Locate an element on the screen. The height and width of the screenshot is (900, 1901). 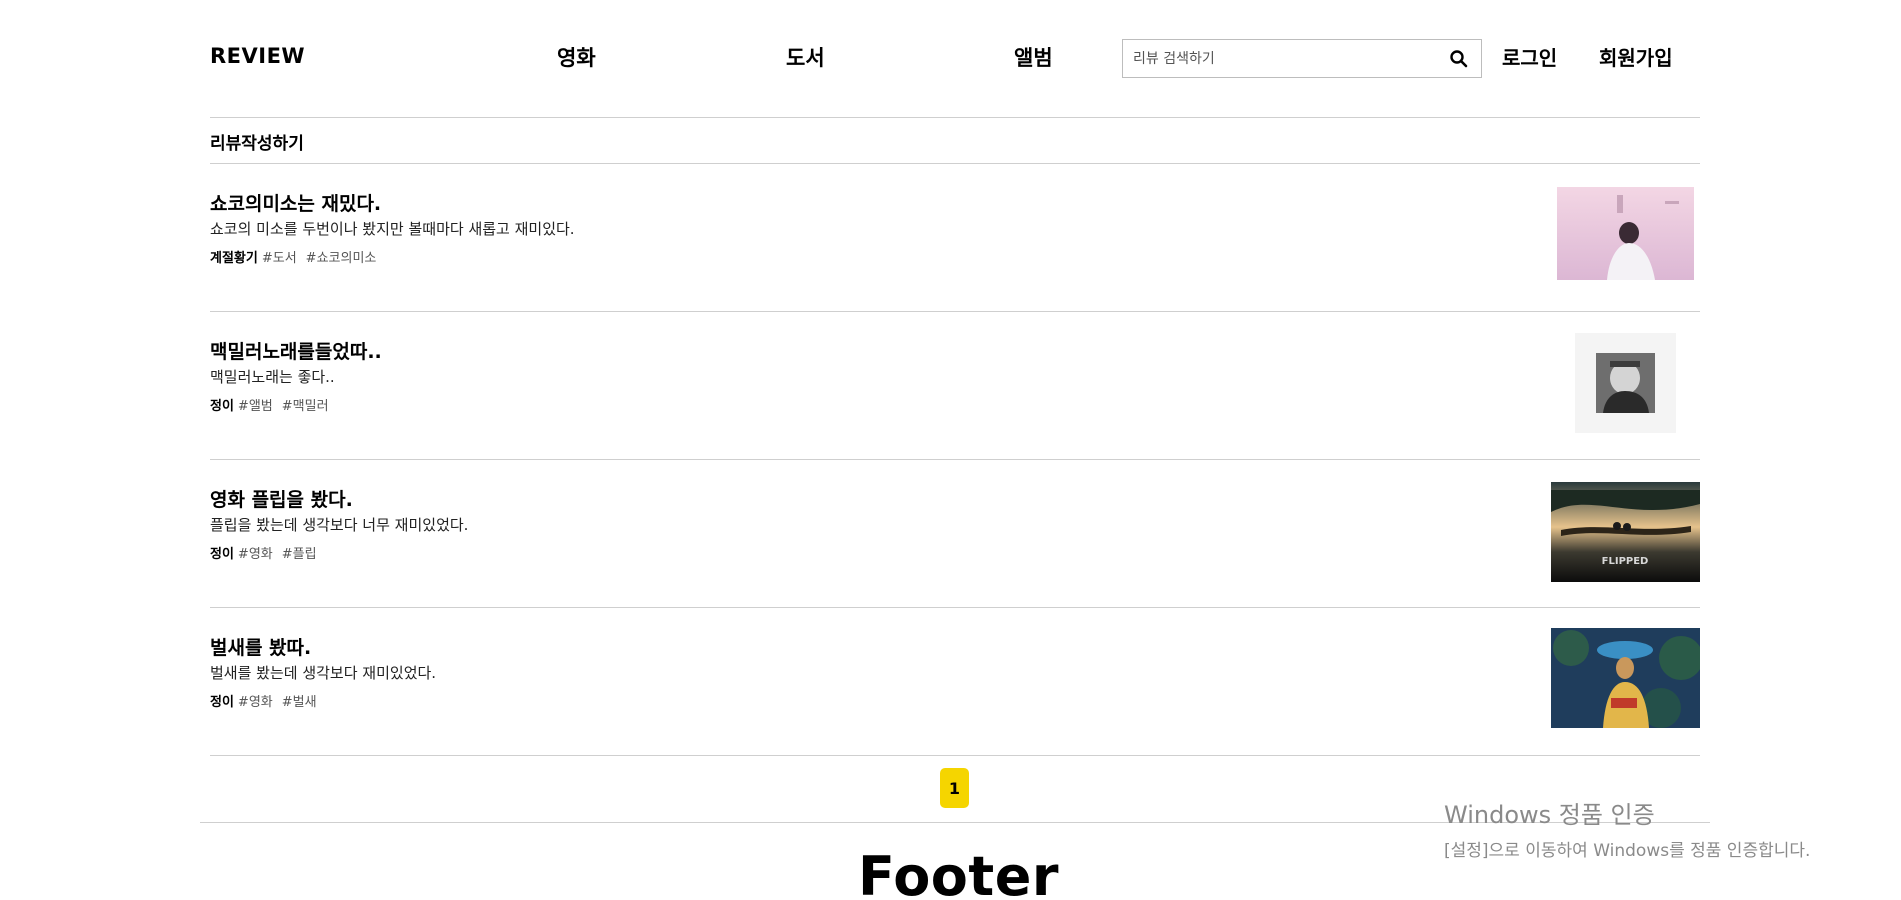
review-tag: #플립 is located at coordinates (299, 554).